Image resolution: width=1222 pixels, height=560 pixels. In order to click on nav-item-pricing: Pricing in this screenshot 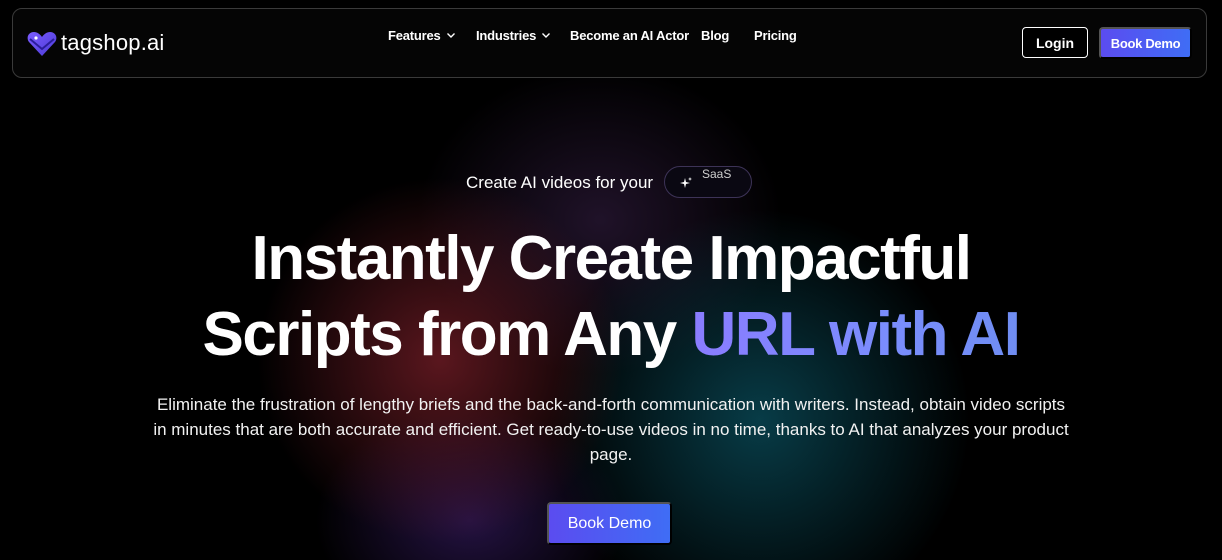, I will do `click(775, 35)`.